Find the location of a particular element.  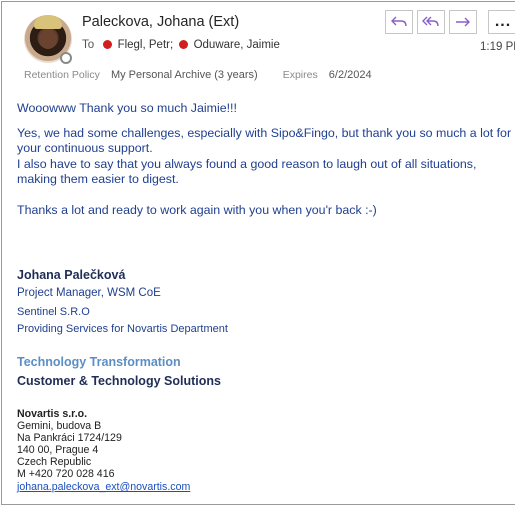

retention-label: Retention Policy is located at coordinates (62, 75).